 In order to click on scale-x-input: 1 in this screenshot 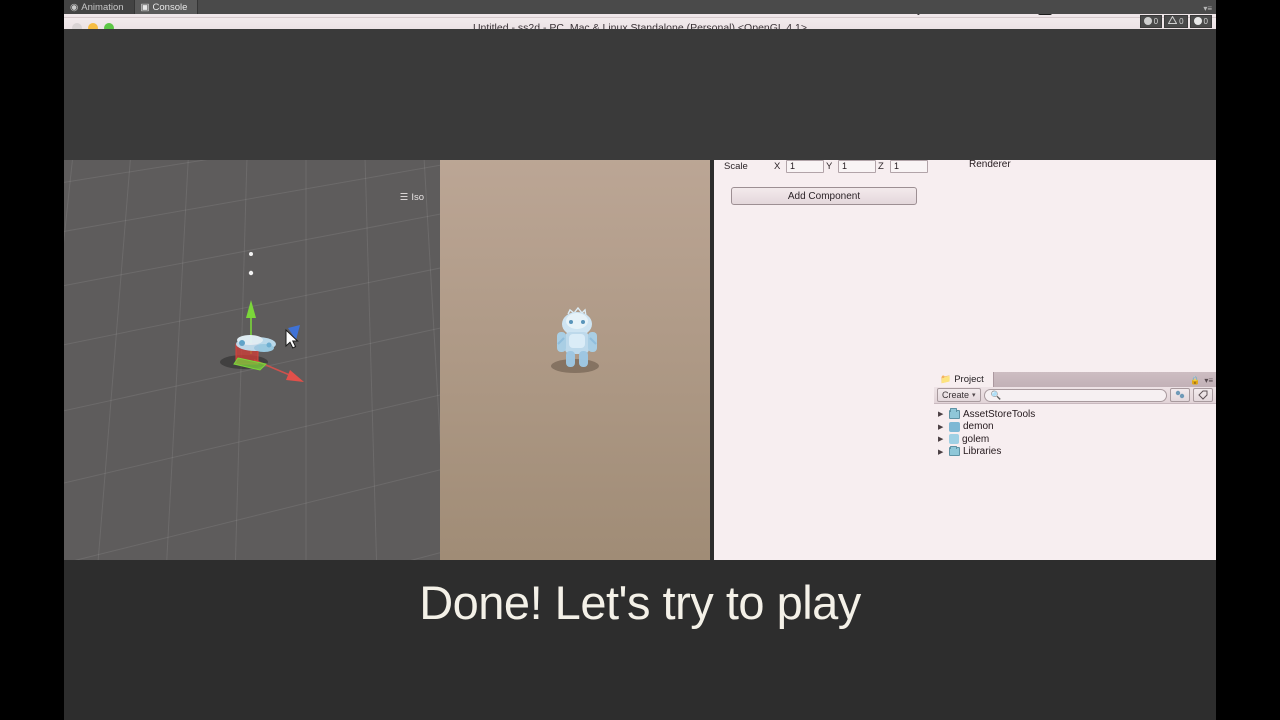, I will do `click(805, 166)`.